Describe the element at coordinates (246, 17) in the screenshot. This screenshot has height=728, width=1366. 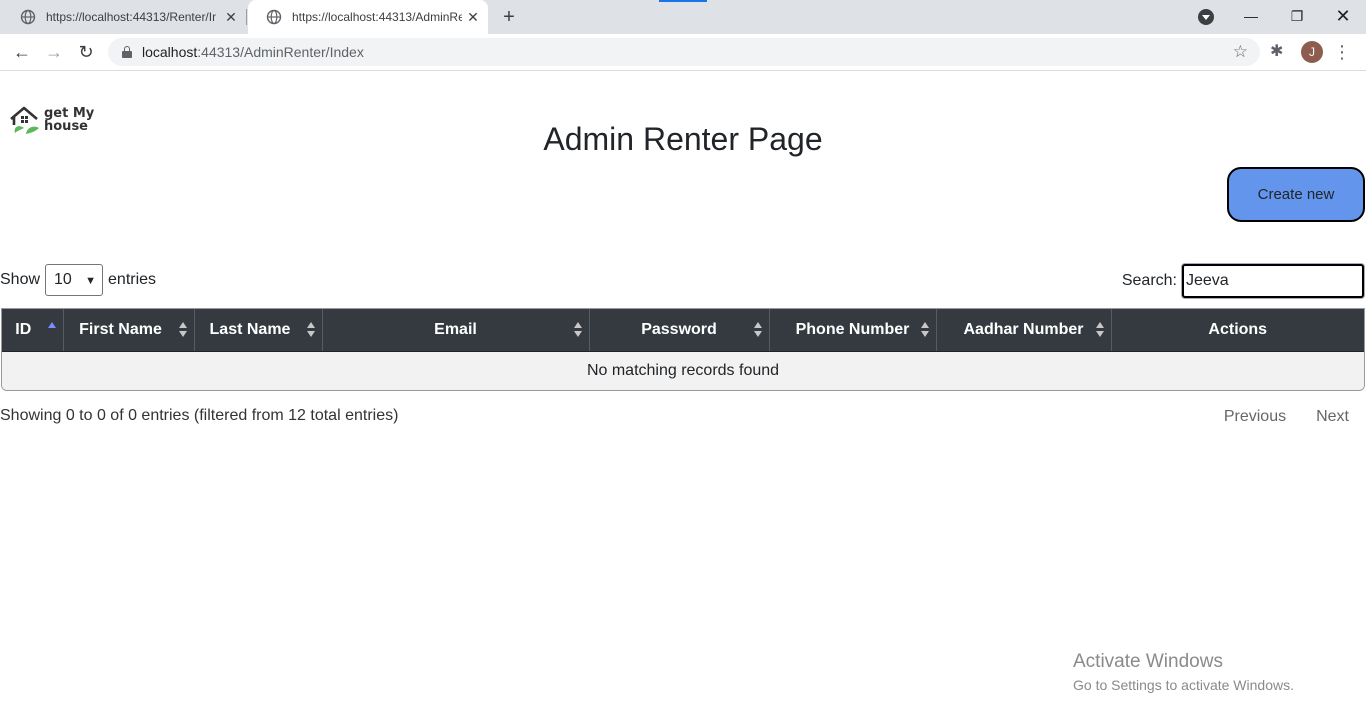
I see `tab-separator` at that location.